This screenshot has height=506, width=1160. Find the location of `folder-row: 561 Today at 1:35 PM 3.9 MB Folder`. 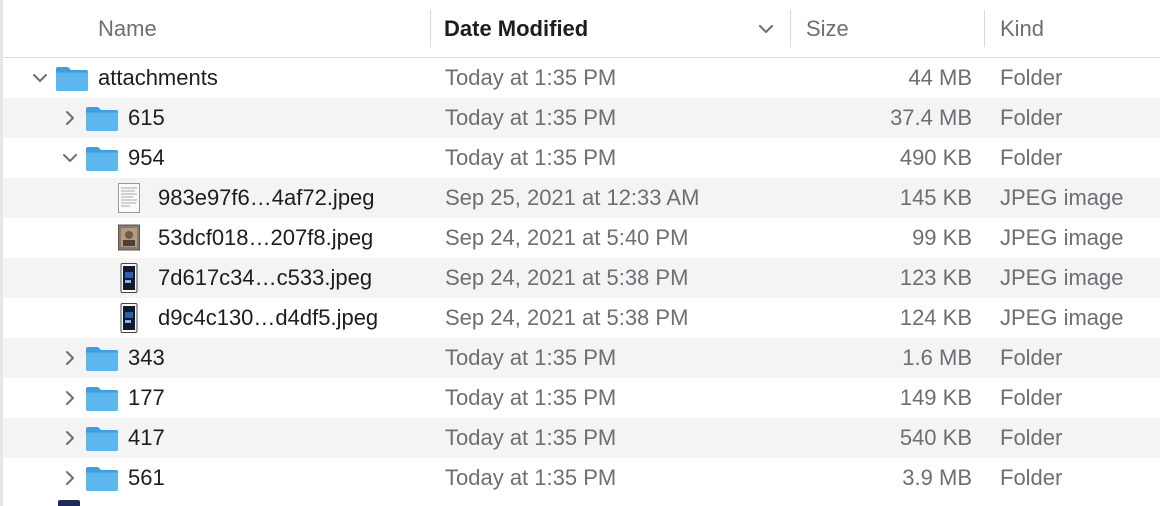

folder-row: 561 Today at 1:35 PM 3.9 MB Folder is located at coordinates (581, 478).